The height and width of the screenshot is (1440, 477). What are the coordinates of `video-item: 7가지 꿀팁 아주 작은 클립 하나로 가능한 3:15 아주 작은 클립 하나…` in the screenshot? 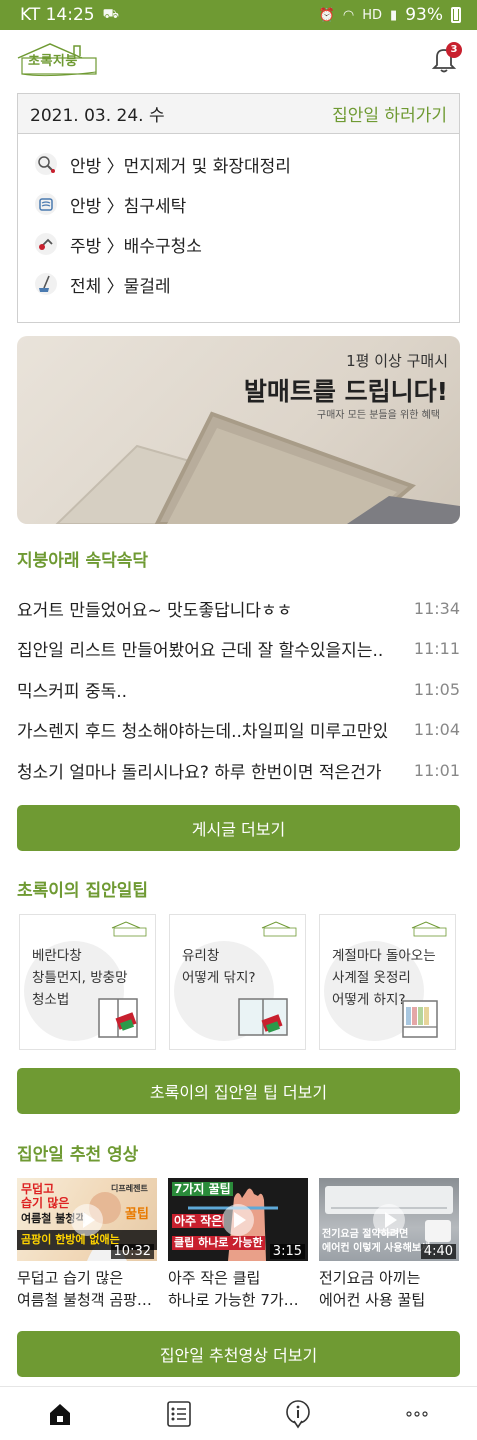 It's located at (238, 1244).